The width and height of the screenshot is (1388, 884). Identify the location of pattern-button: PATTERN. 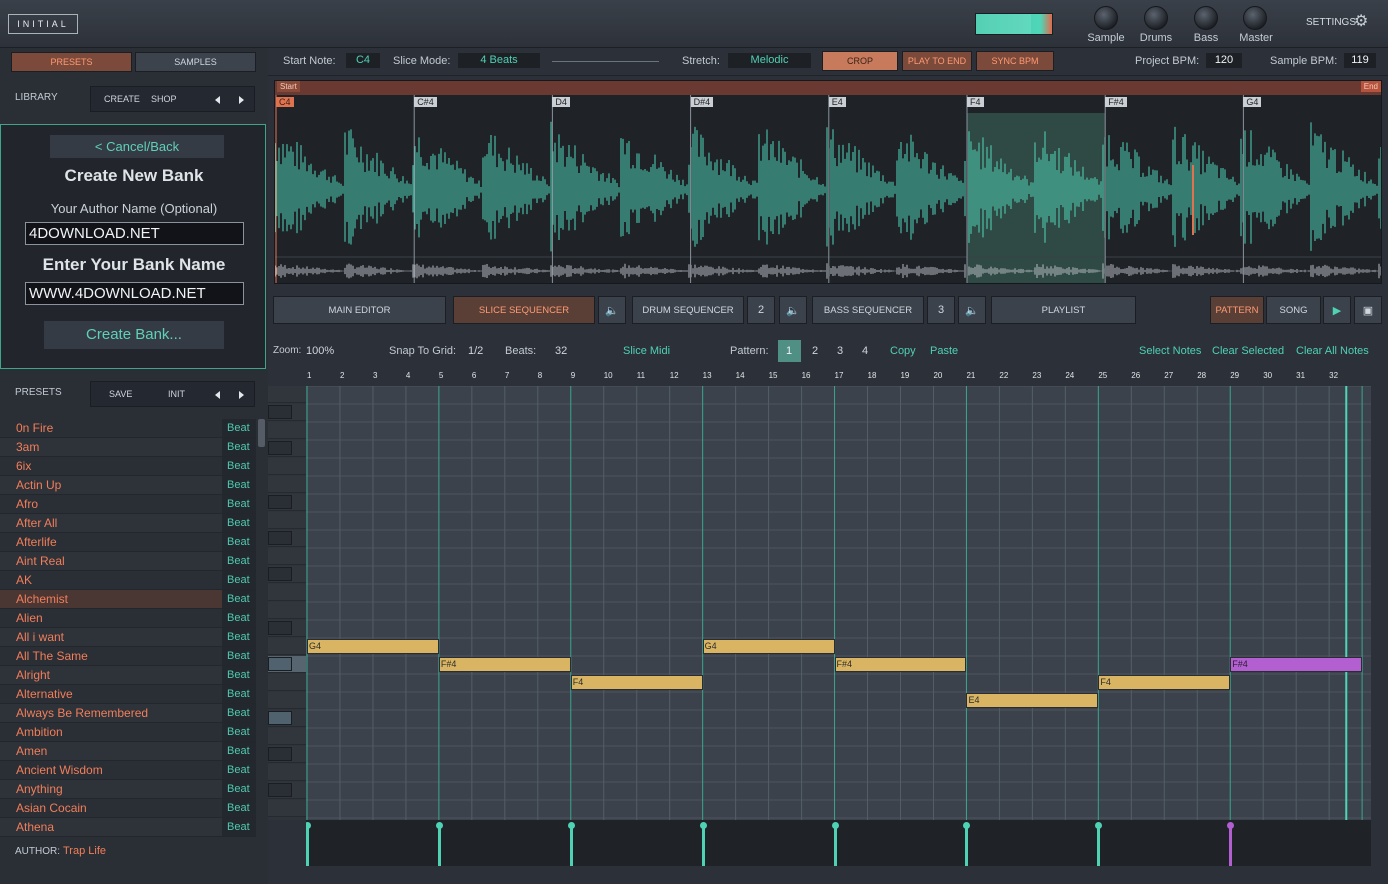
(1237, 310).